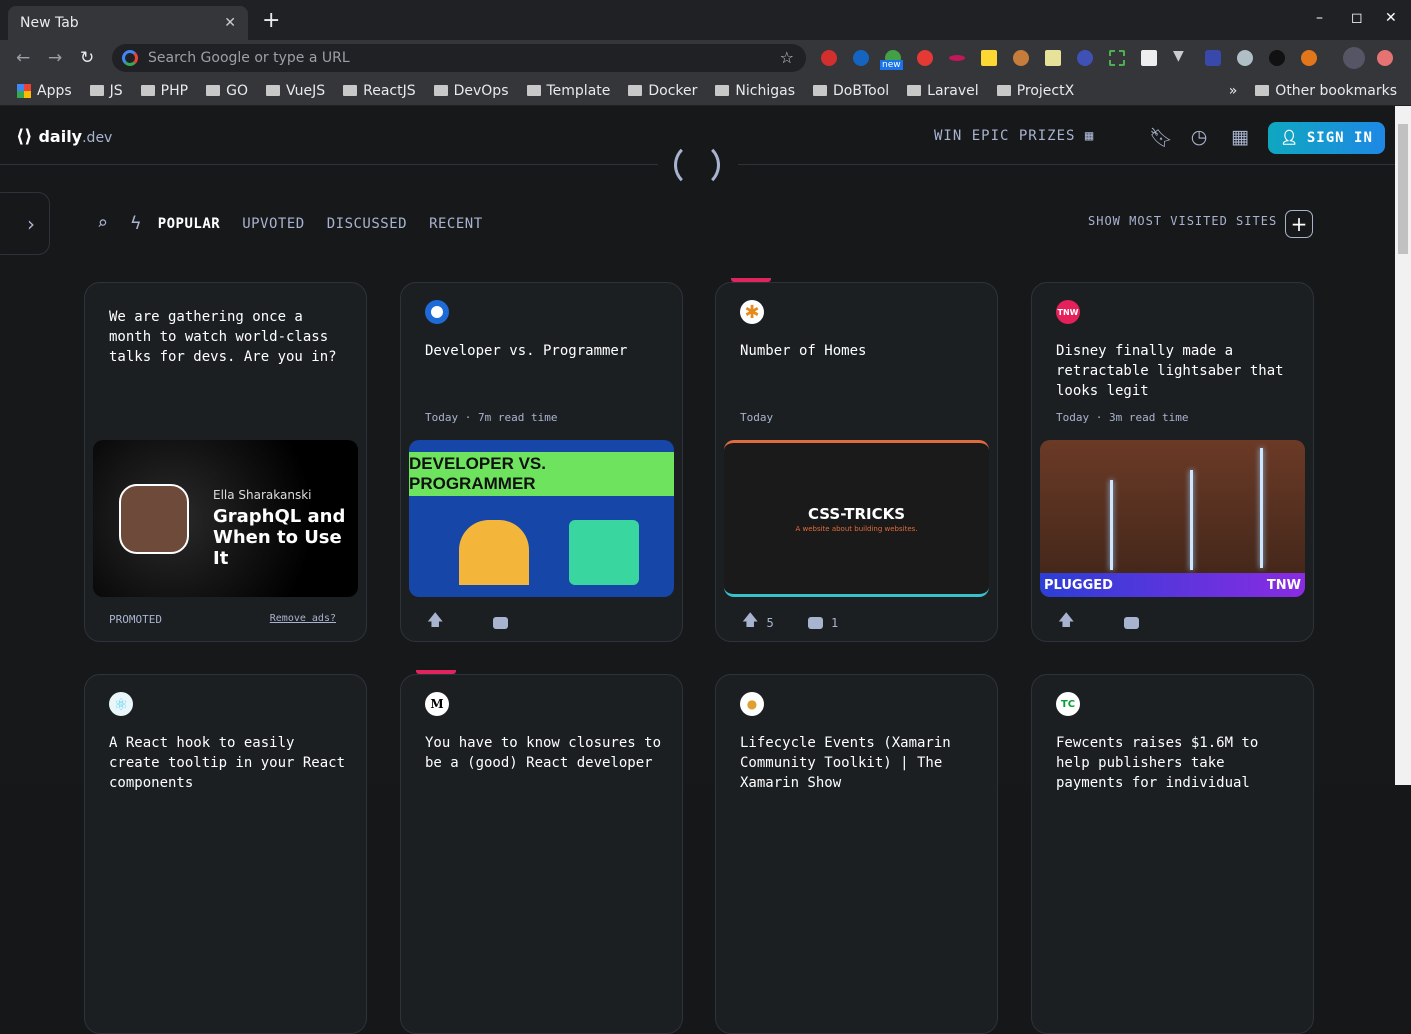  Describe the element at coordinates (943, 91) in the screenshot. I see `bookmark-folder: Laravel` at that location.